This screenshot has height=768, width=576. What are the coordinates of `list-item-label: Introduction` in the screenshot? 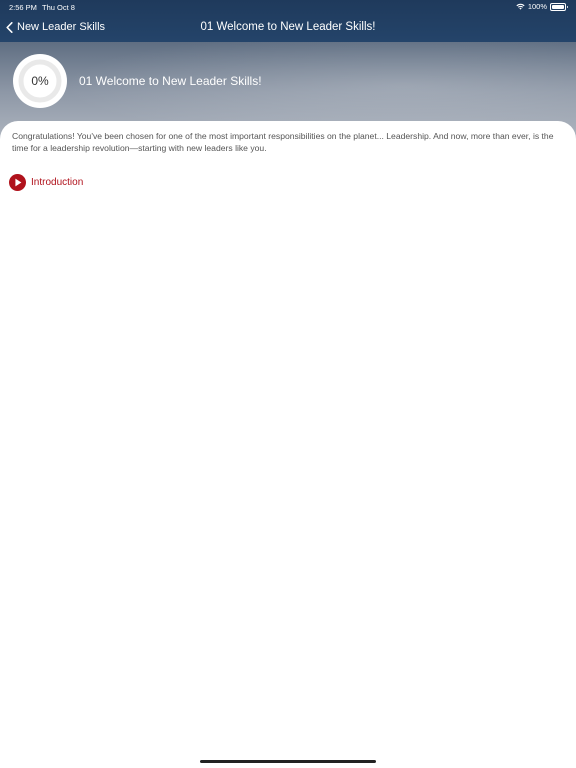 It's located at (57, 182).